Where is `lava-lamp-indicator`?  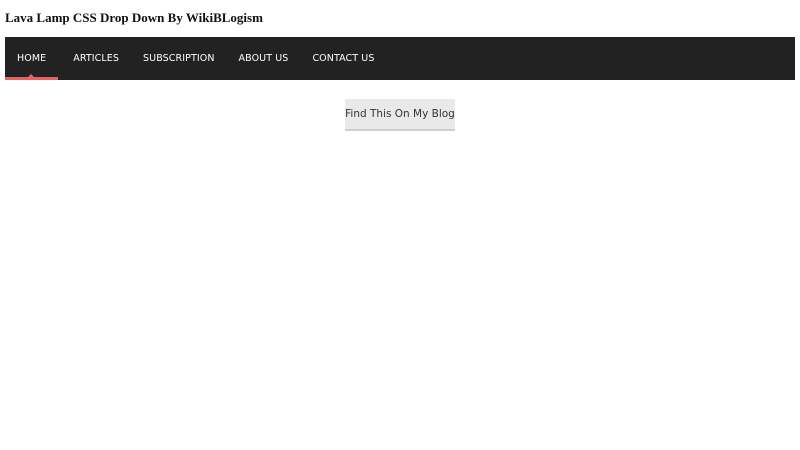
lava-lamp-indicator is located at coordinates (31, 78).